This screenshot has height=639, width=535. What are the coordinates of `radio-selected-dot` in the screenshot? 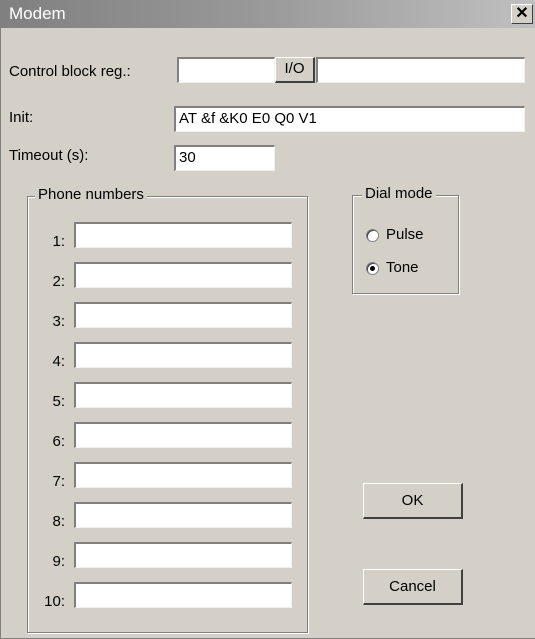 It's located at (372, 268).